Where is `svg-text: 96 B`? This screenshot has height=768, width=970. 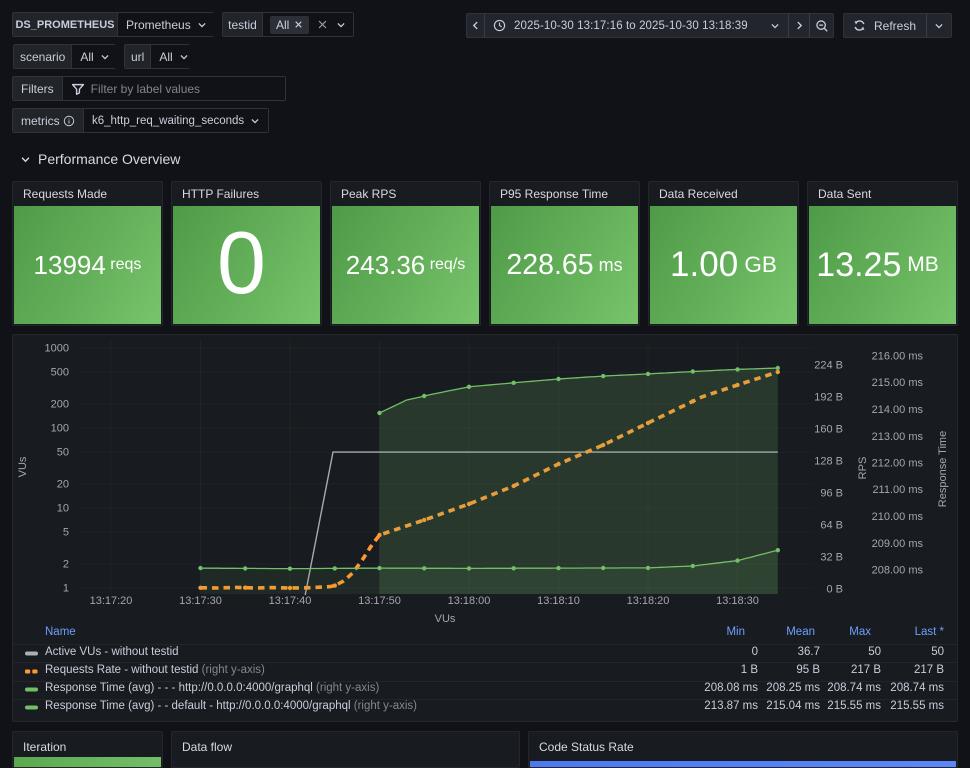
svg-text: 96 B is located at coordinates (831, 494).